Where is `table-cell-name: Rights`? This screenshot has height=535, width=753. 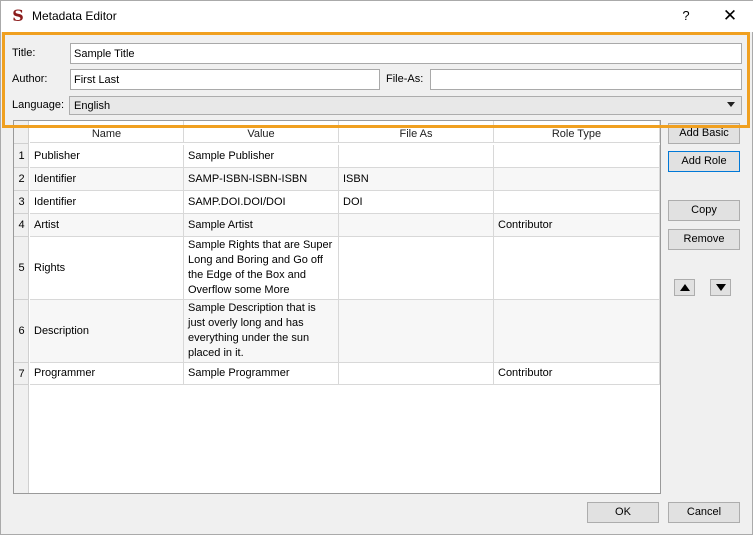 table-cell-name: Rights is located at coordinates (107, 268).